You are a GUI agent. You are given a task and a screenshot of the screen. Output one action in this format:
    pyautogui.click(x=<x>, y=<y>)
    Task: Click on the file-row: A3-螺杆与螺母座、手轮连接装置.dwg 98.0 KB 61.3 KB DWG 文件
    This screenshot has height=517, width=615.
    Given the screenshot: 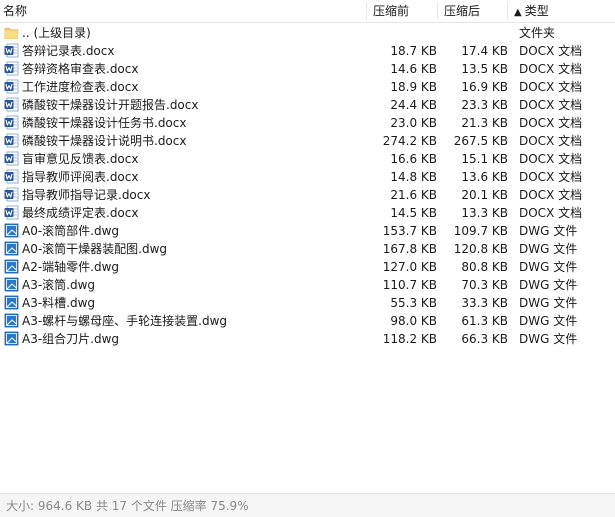 What is the action you would take?
    pyautogui.click(x=307, y=321)
    